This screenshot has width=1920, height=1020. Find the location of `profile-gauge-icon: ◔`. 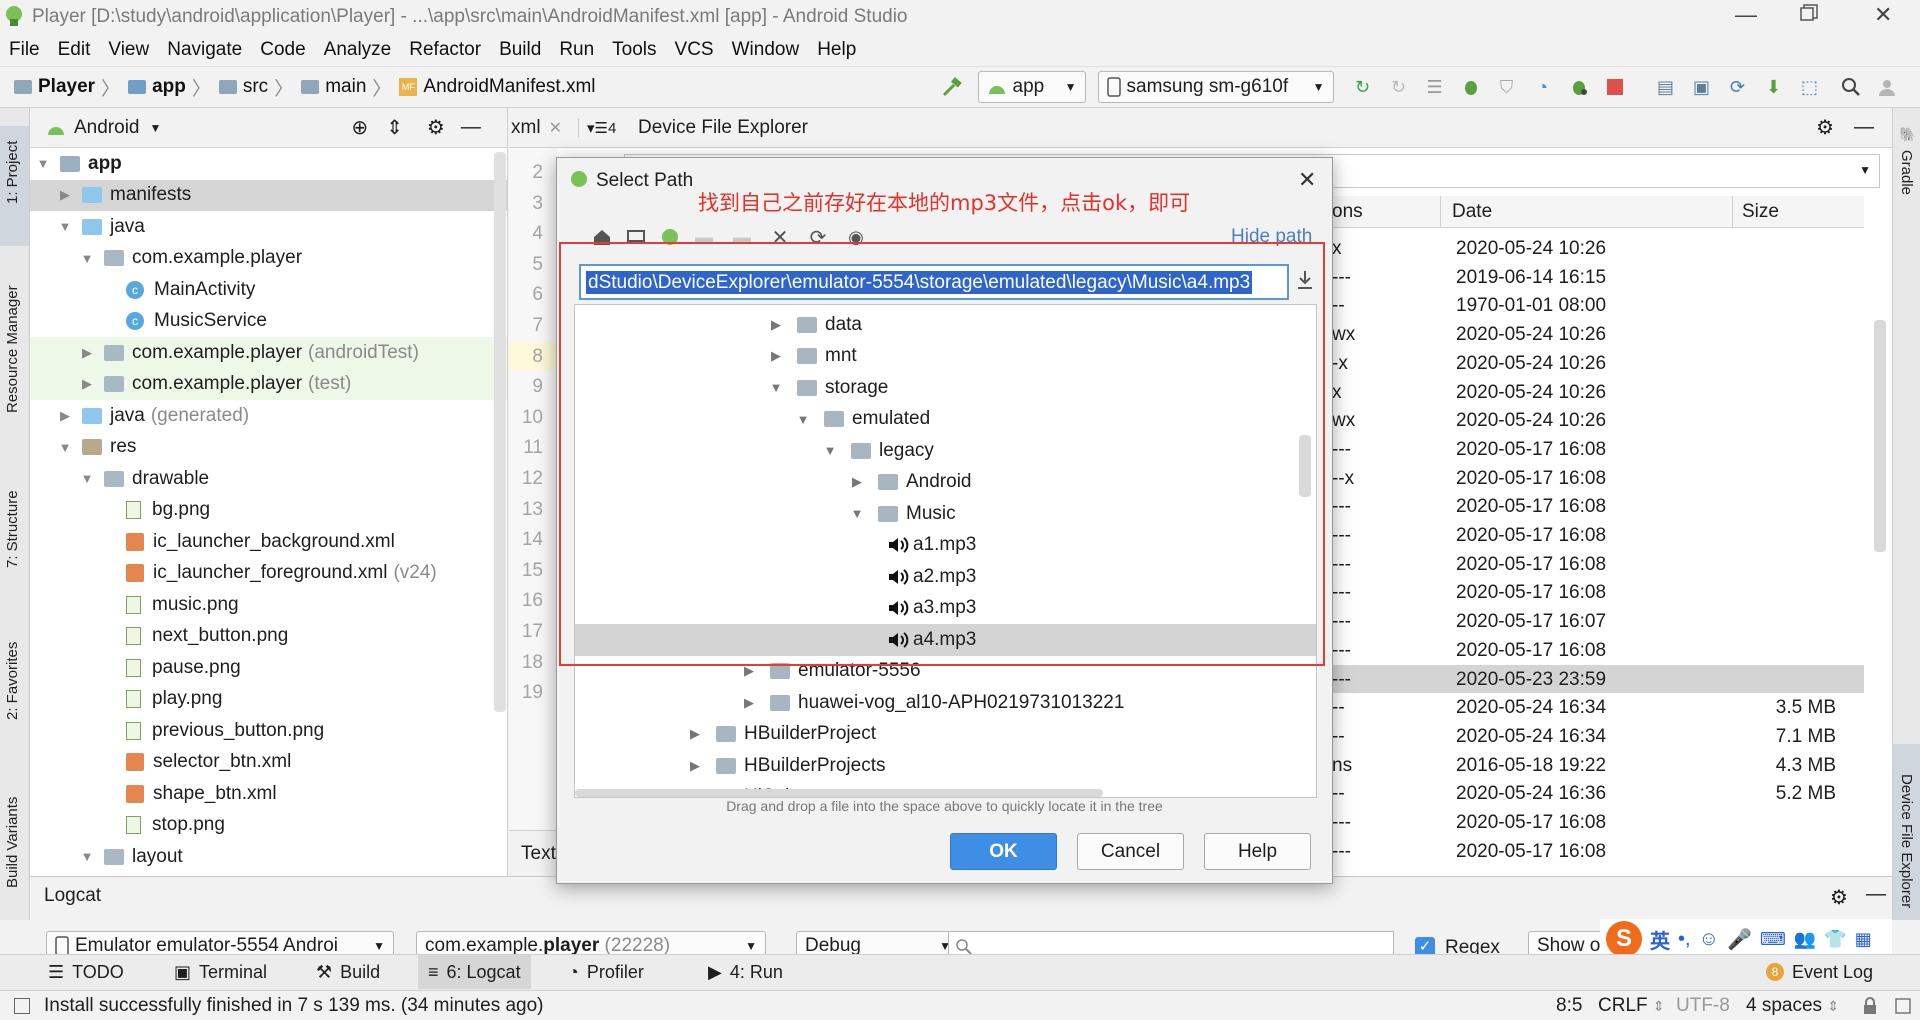

profile-gauge-icon: ◔ is located at coordinates (1543, 87).